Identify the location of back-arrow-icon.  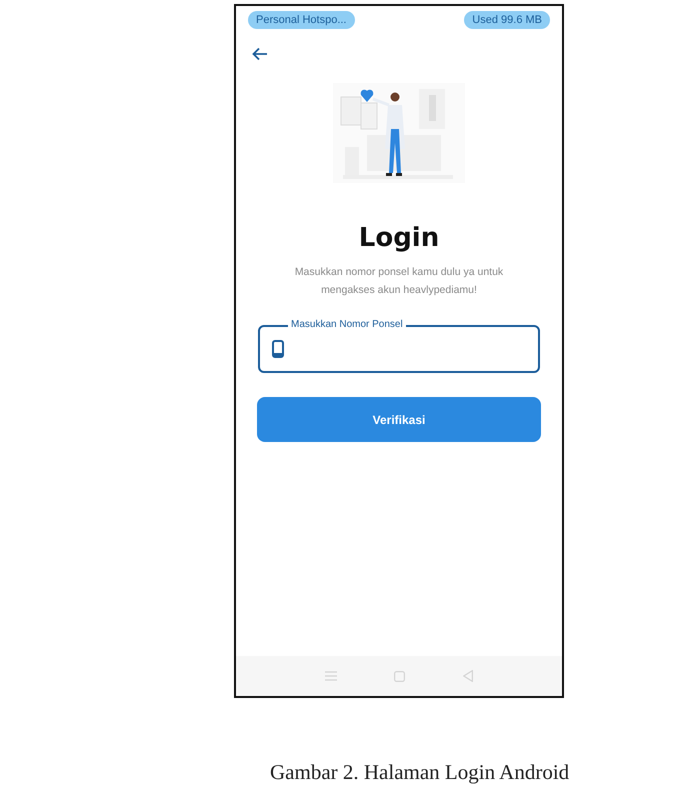
(260, 54).